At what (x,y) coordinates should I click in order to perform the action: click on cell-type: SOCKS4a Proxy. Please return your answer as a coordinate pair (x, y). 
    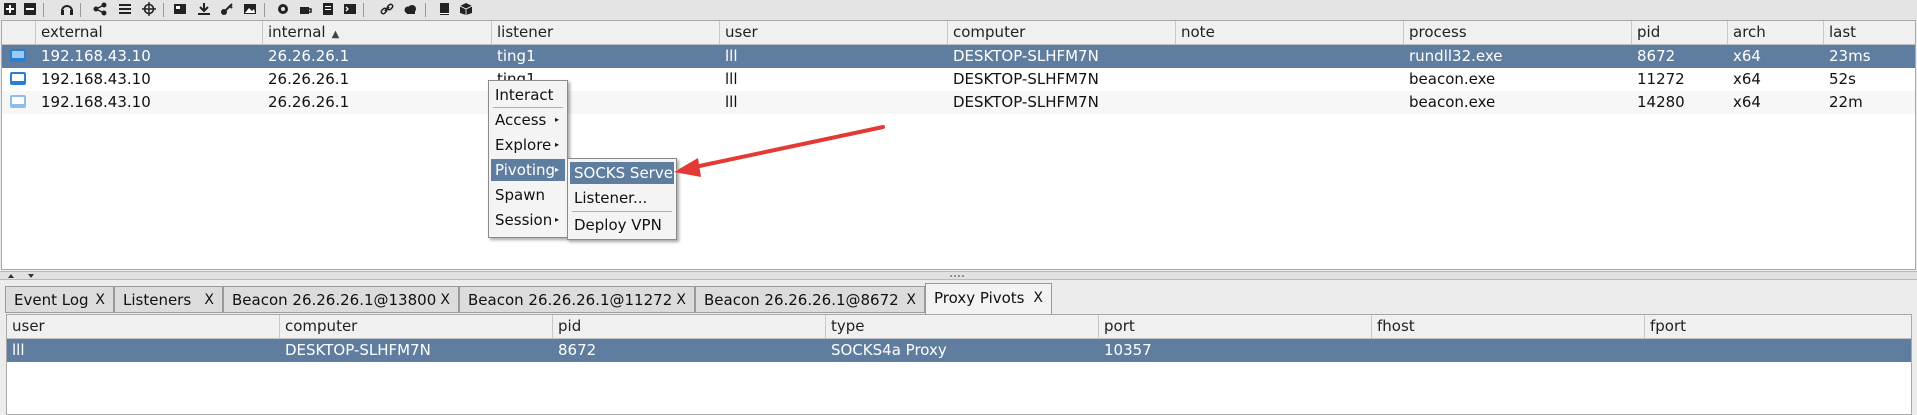
    Looking at the image, I should click on (889, 350).